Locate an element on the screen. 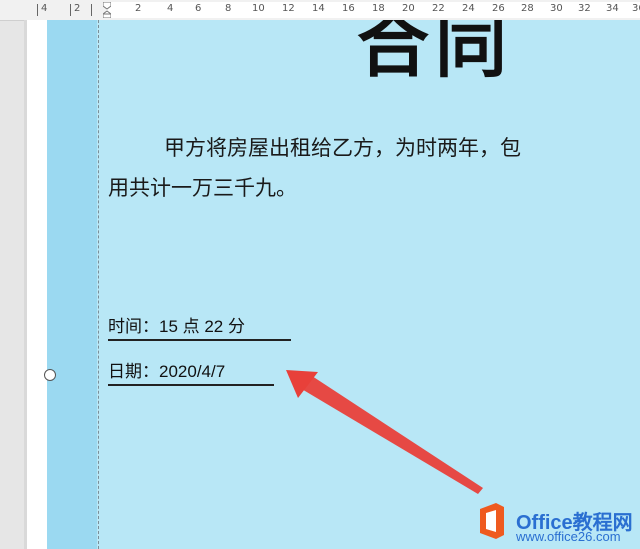  office-logo-icon is located at coordinates (492, 521).